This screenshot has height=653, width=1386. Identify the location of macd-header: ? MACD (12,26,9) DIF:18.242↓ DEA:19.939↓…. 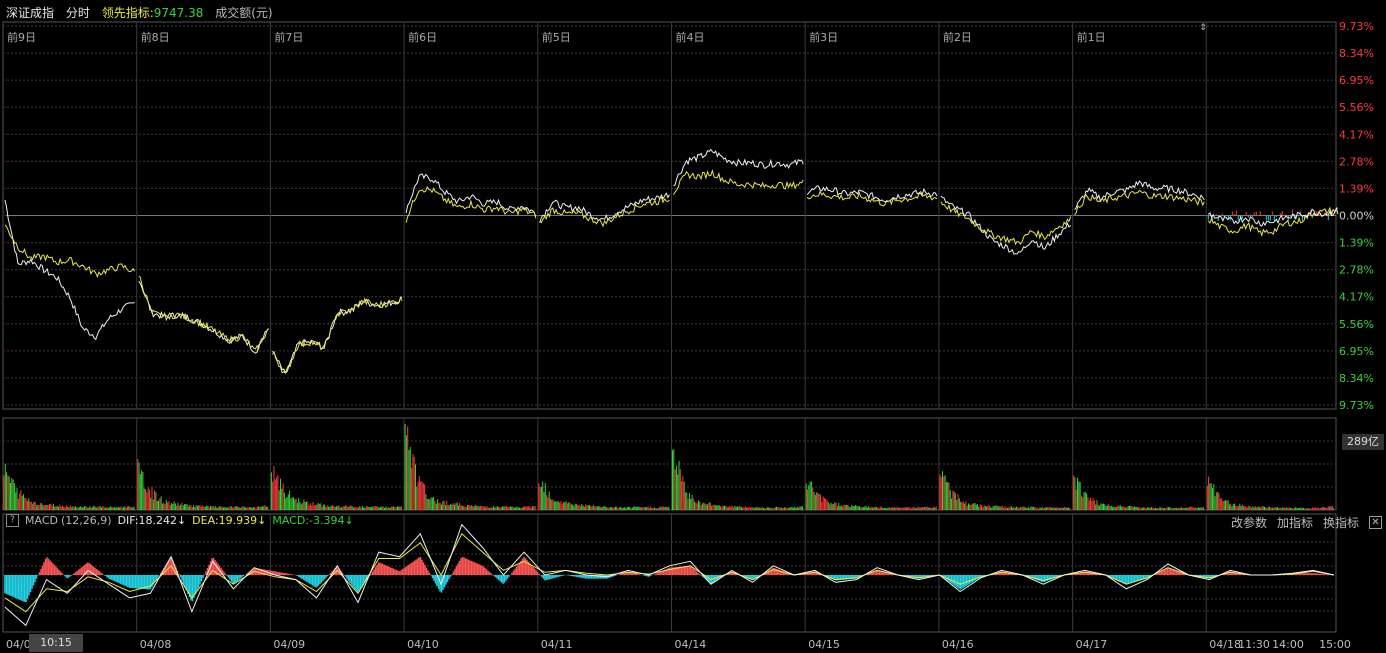
(183, 520).